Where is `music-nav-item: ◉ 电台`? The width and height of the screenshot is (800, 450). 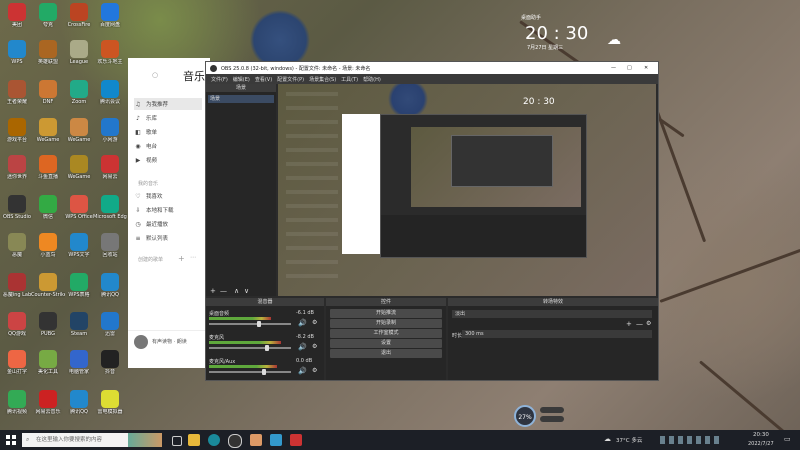
music-nav-item: ◉ 电台 is located at coordinates (168, 146).